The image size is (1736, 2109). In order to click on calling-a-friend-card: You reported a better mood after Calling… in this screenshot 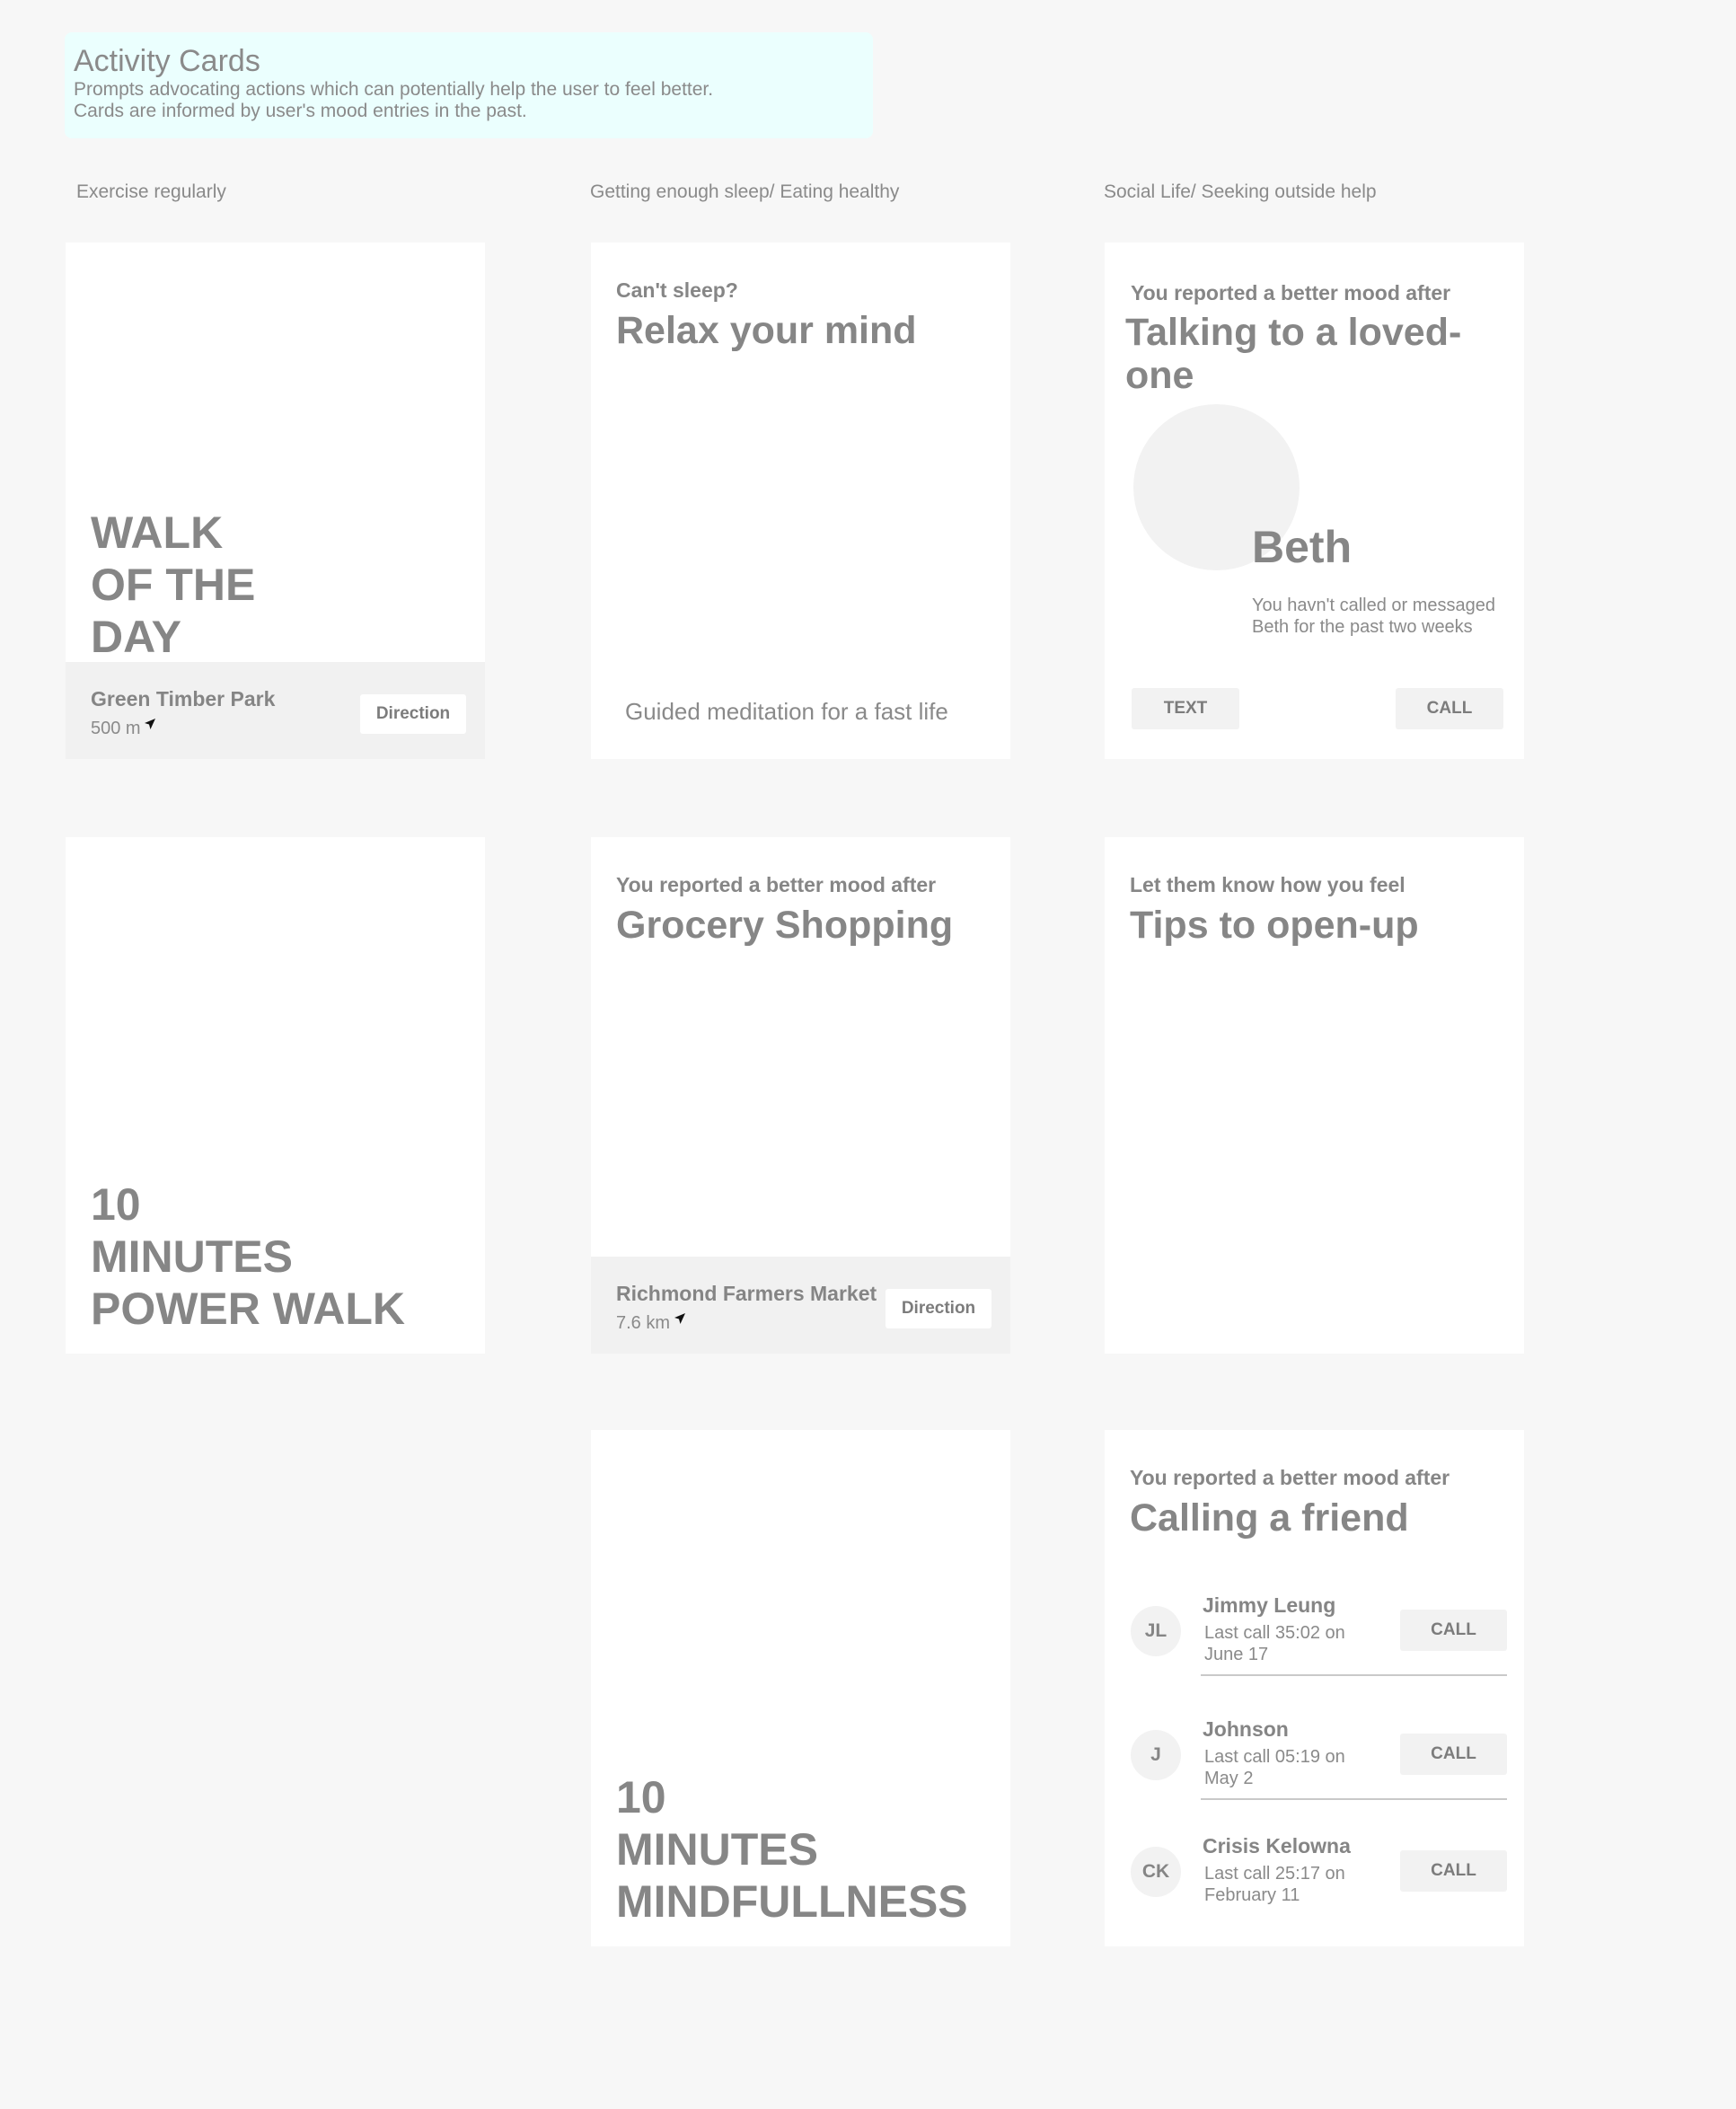, I will do `click(1315, 1688)`.